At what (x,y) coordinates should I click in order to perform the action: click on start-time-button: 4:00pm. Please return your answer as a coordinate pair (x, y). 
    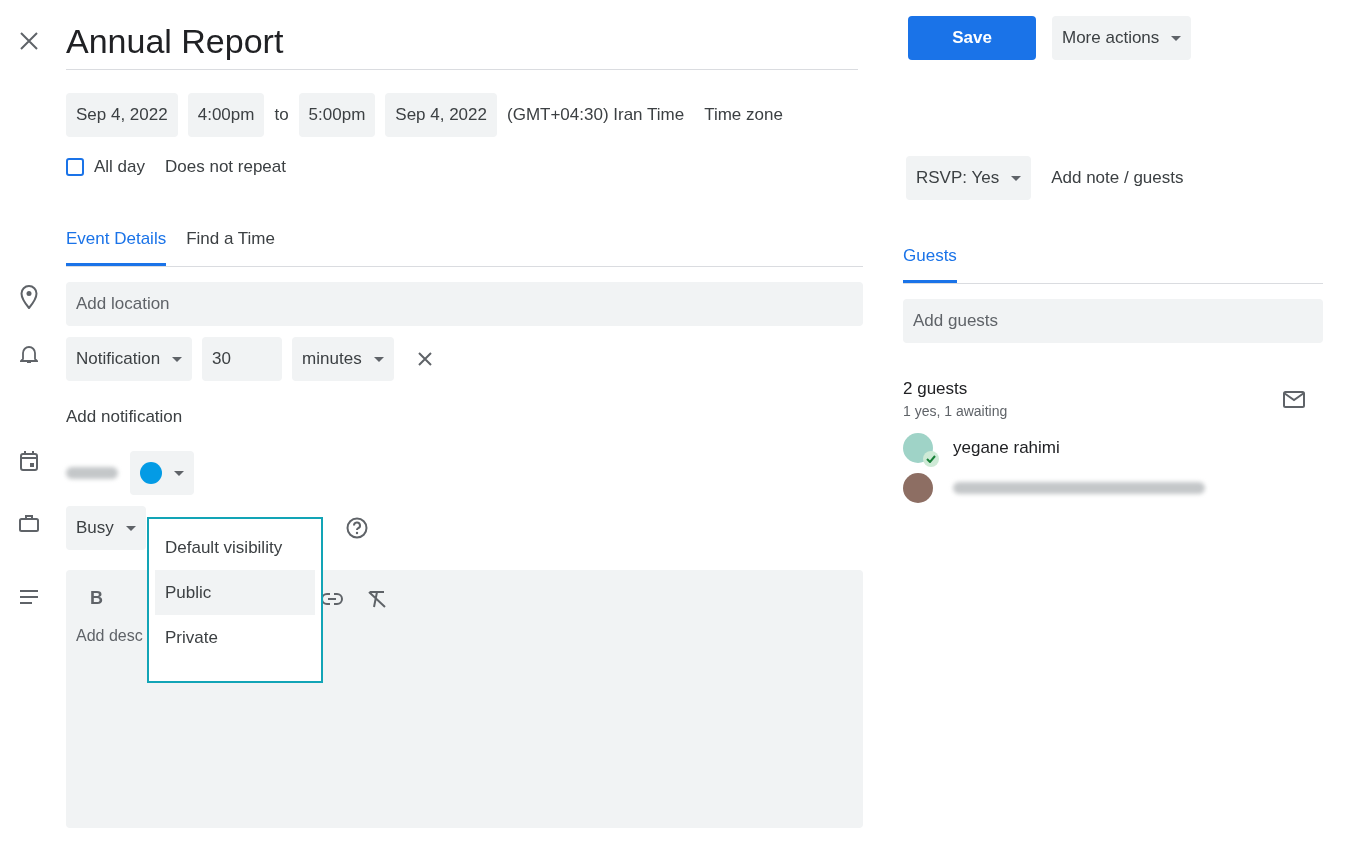
    Looking at the image, I should click on (226, 115).